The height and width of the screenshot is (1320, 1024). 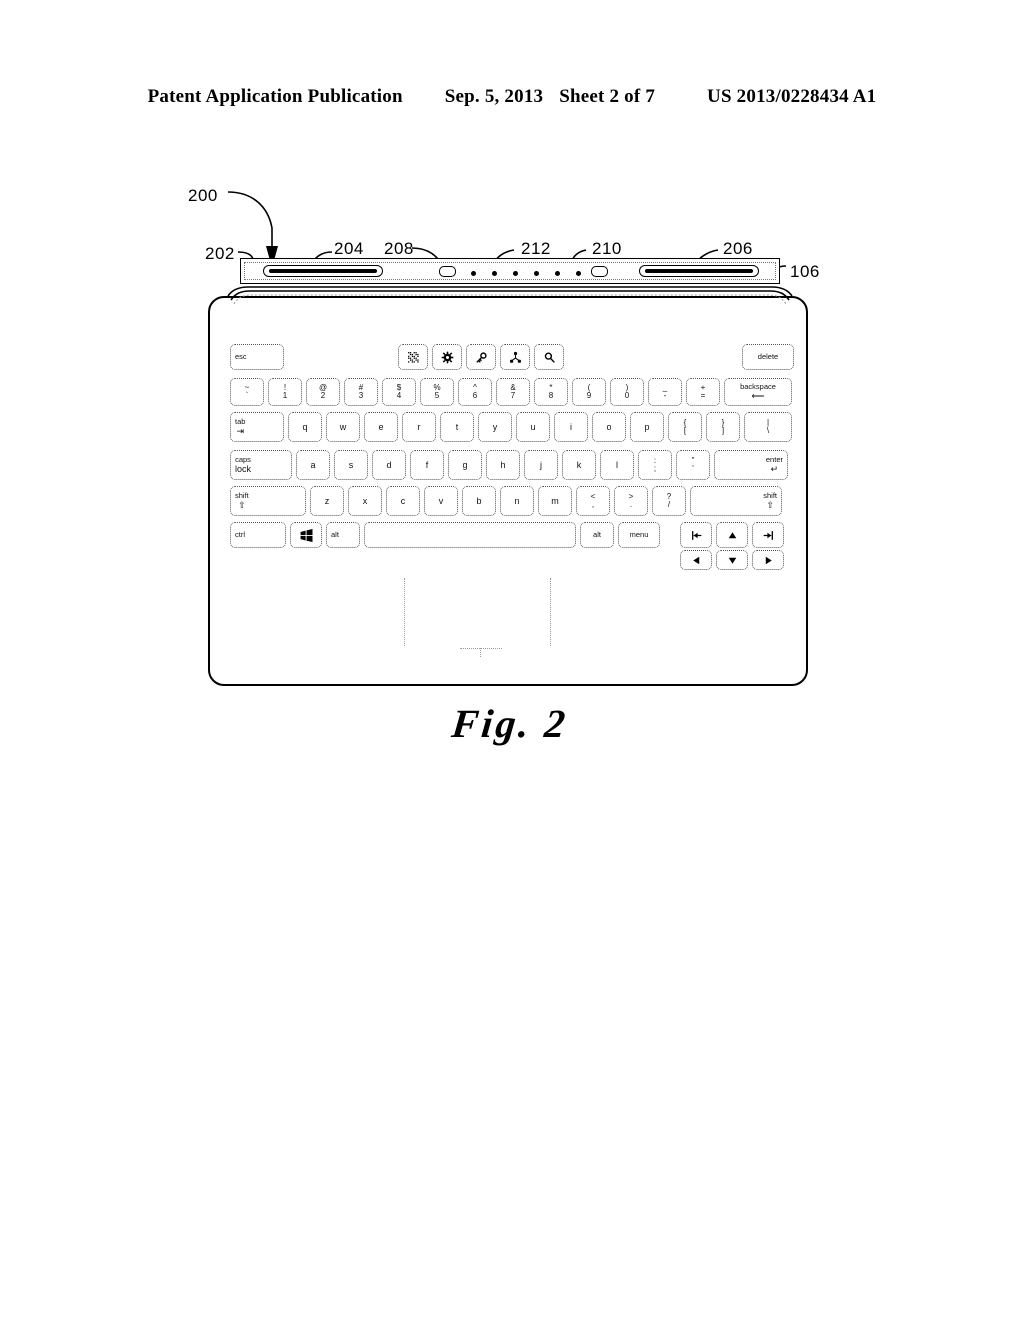 I want to click on key-arrow-right, so click(x=768, y=560).